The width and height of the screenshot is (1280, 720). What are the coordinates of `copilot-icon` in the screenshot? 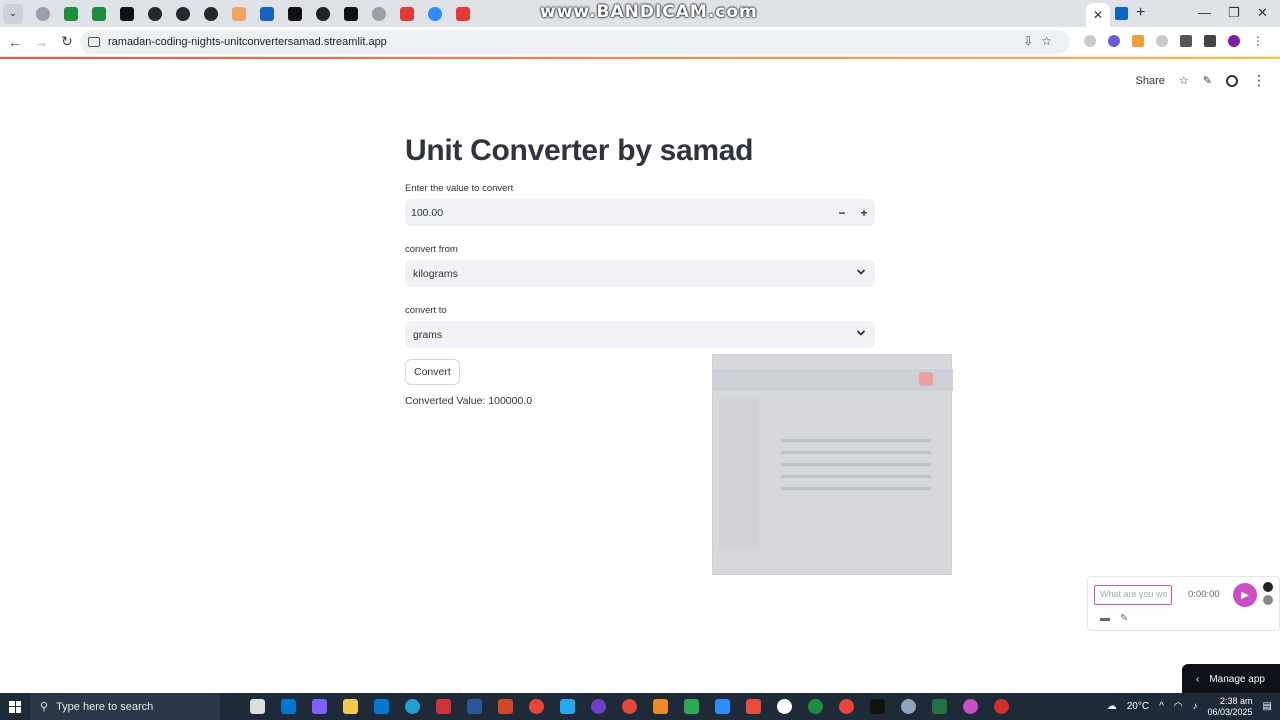 It's located at (319, 706).